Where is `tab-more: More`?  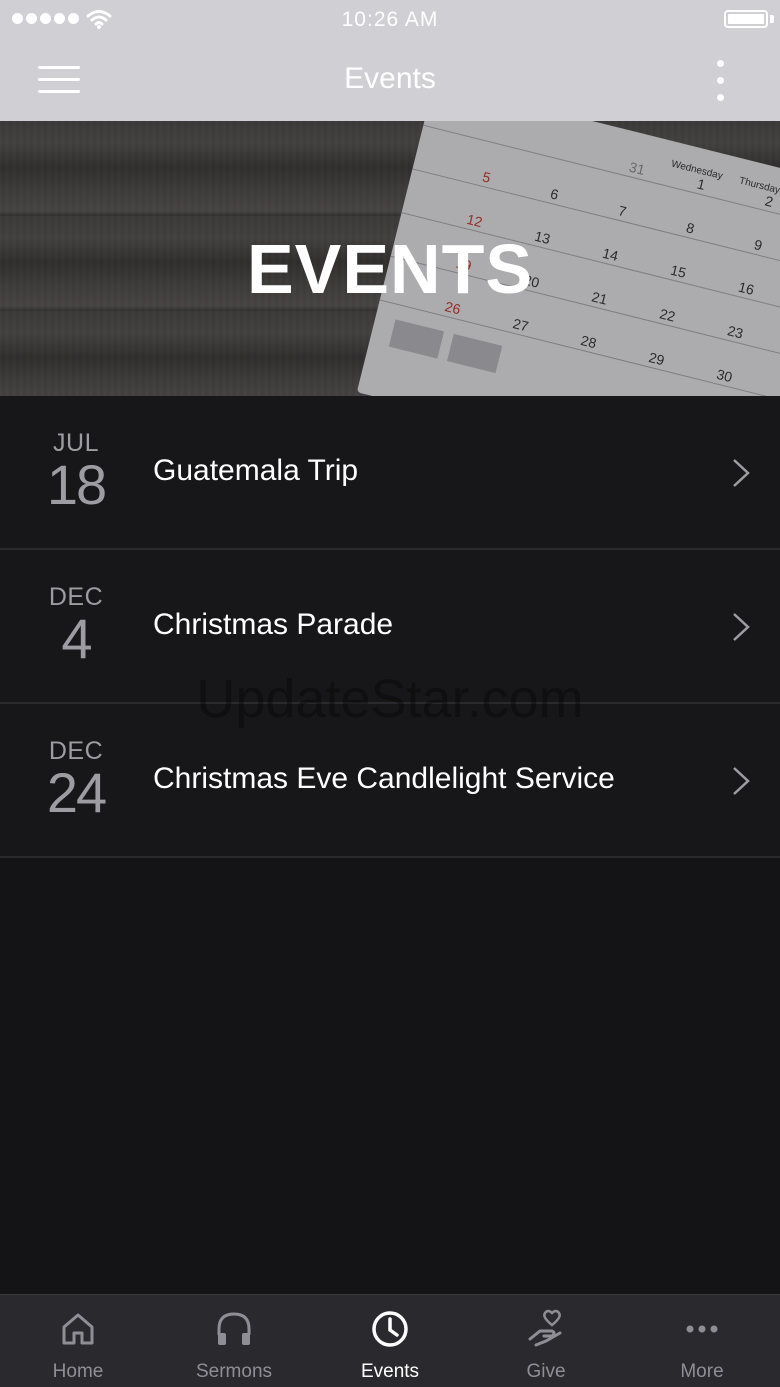
tab-more: More is located at coordinates (702, 1341).